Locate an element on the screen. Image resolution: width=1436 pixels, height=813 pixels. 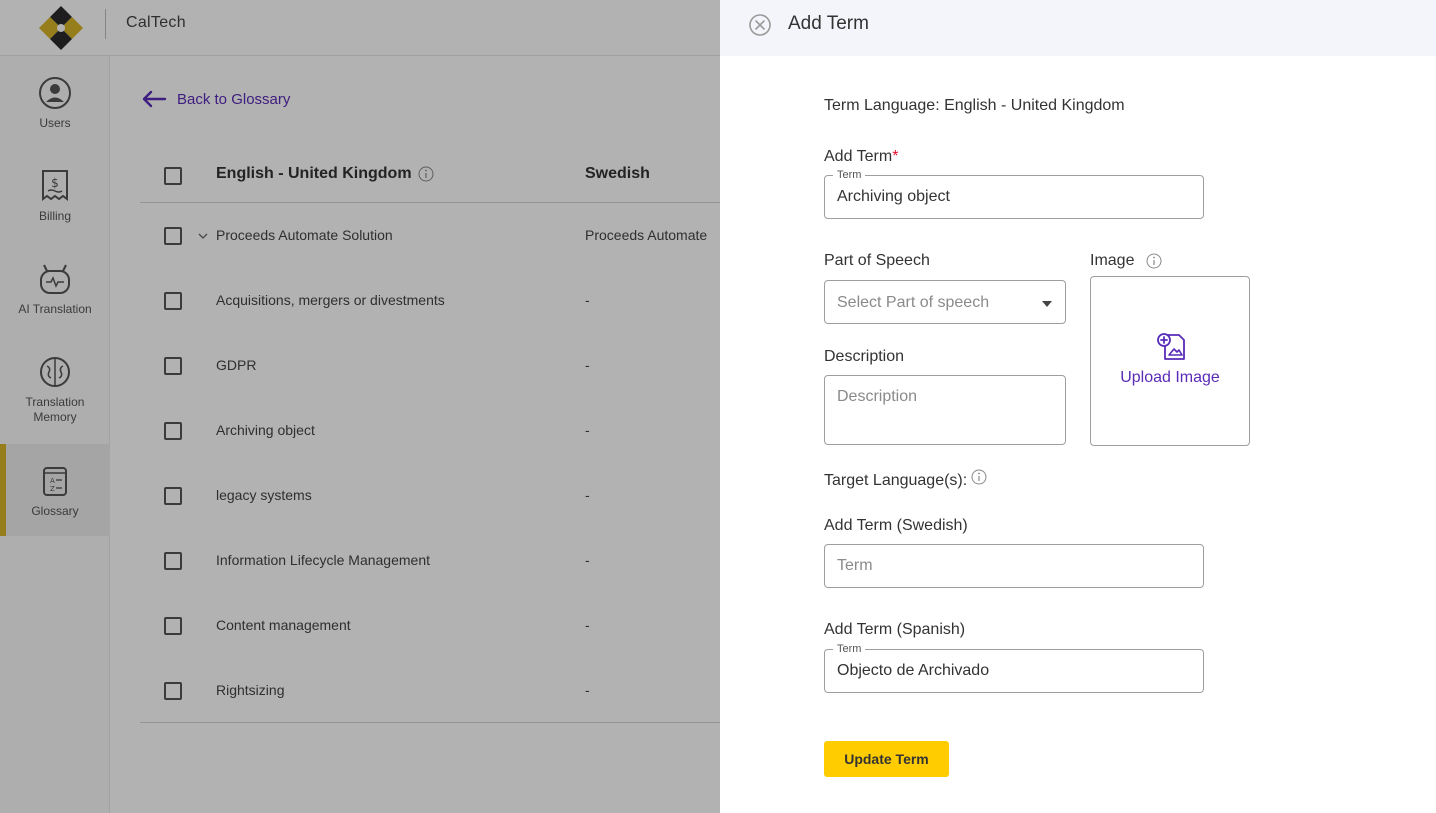
description-field is located at coordinates (945, 410).